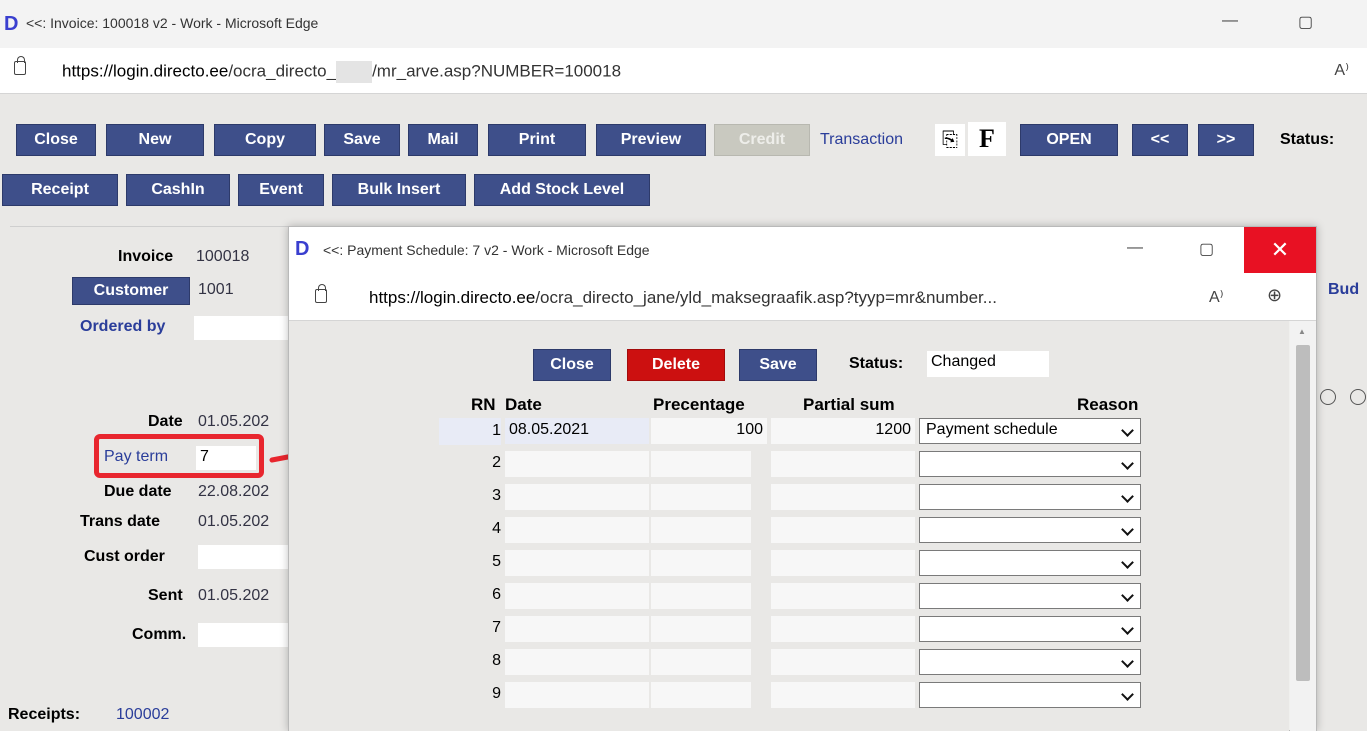 This screenshot has height=731, width=1367. What do you see at coordinates (1274, 295) in the screenshot?
I see `zoom-icon: ⊕` at bounding box center [1274, 295].